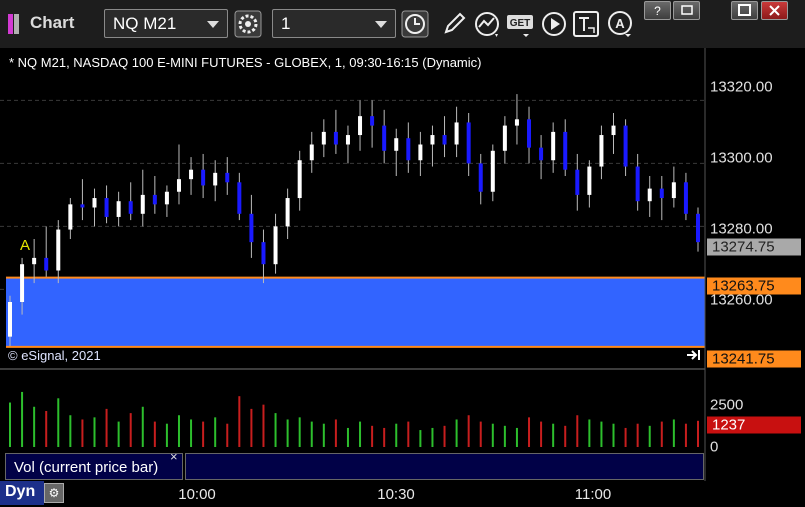 The height and width of the screenshot is (507, 805). Describe the element at coordinates (754, 286) in the screenshot. I see `zone-upper-price-label: 13263.75` at that location.